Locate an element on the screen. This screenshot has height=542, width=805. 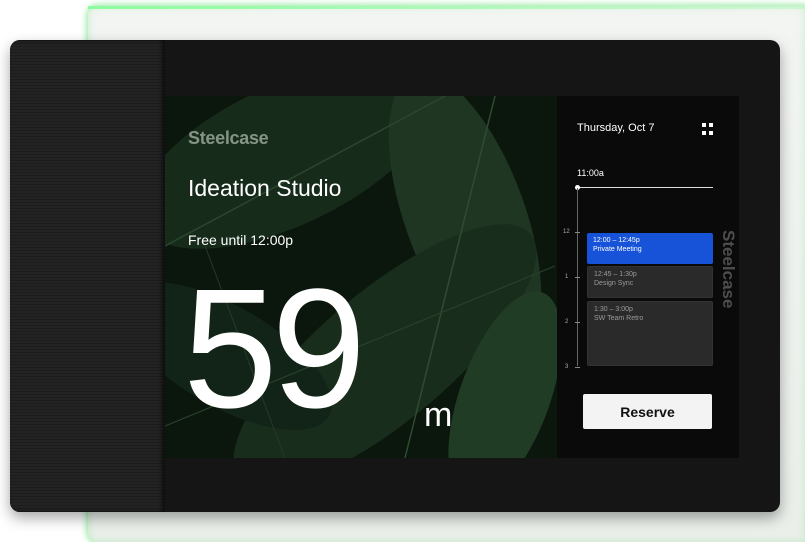
event-time: 12:45 – 1:30p is located at coordinates (615, 274).